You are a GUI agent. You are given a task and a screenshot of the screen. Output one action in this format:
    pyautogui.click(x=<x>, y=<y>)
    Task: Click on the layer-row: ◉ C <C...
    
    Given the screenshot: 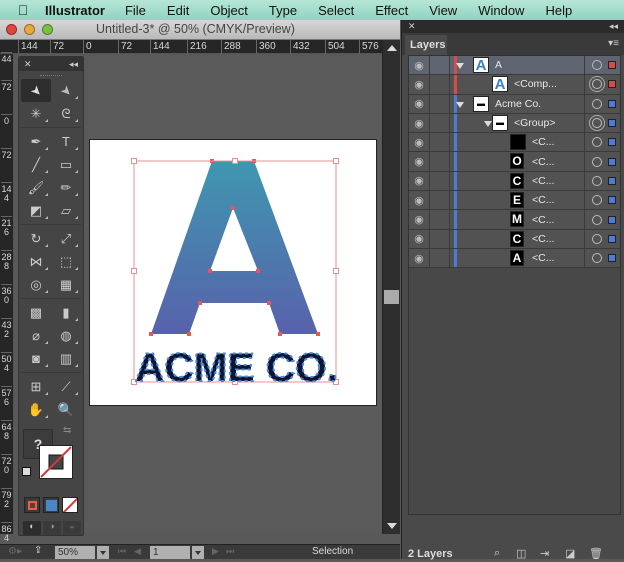 What is the action you would take?
    pyautogui.click(x=514, y=239)
    